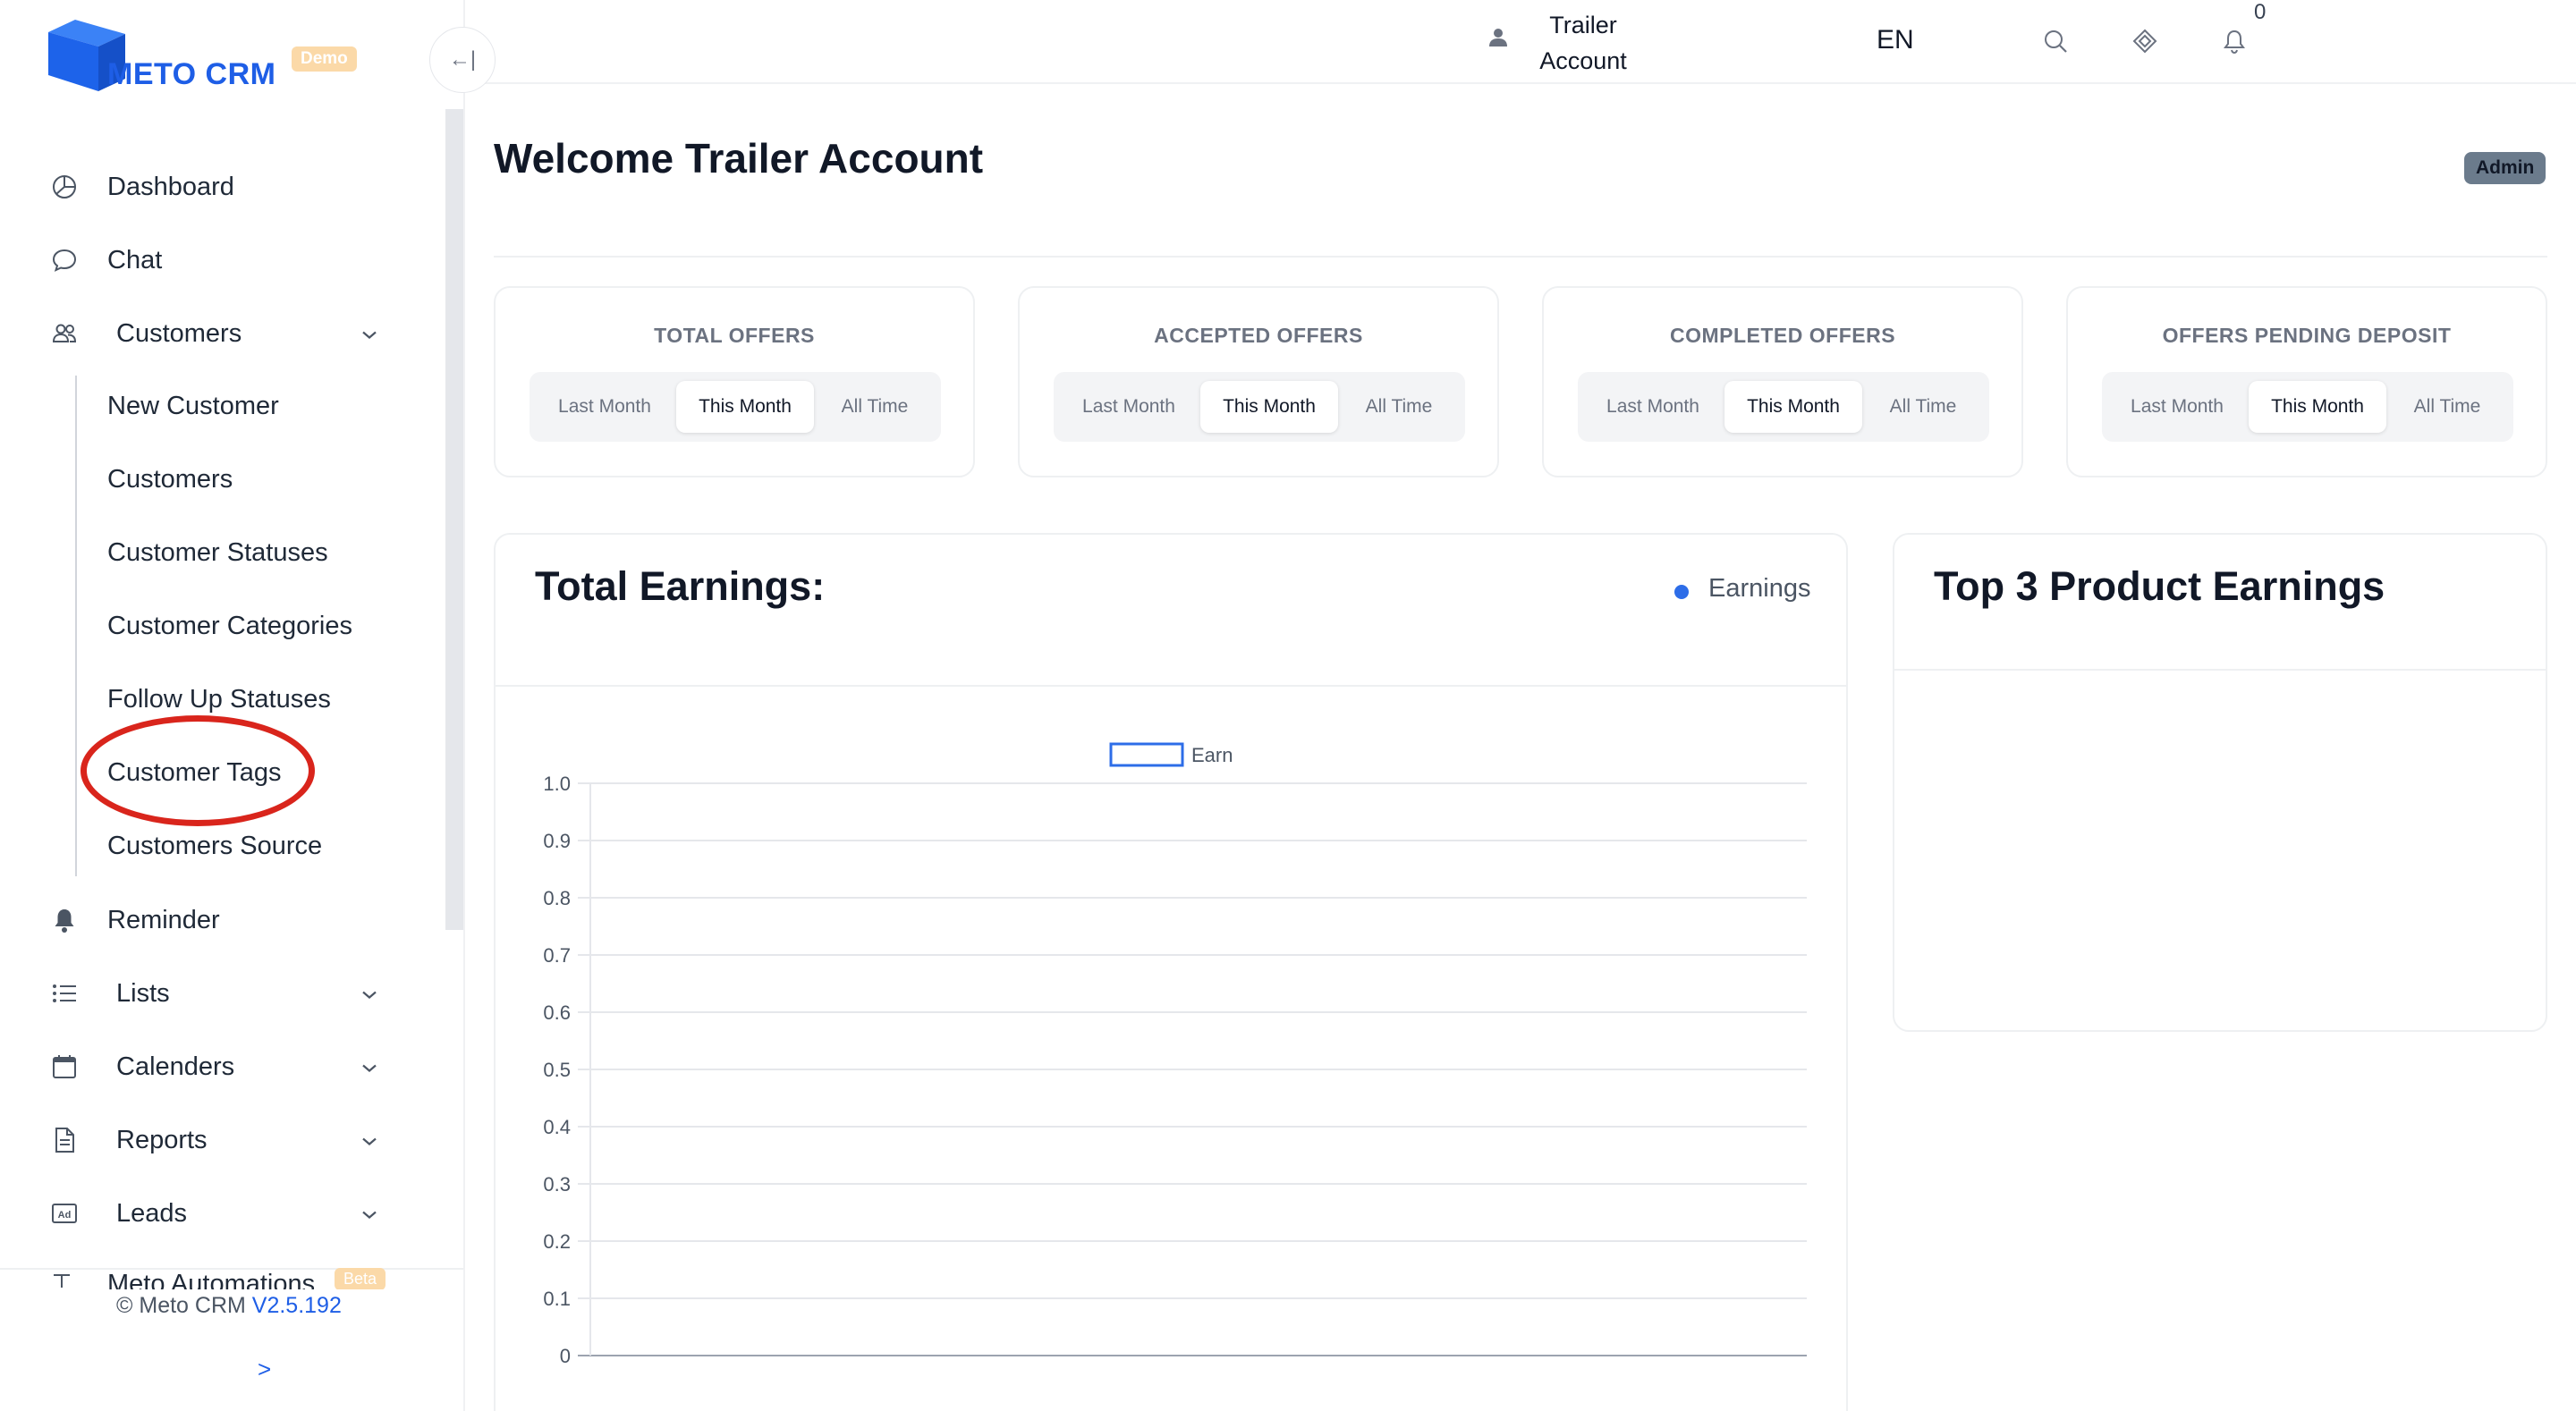  I want to click on pie-chart-icon, so click(64, 187).